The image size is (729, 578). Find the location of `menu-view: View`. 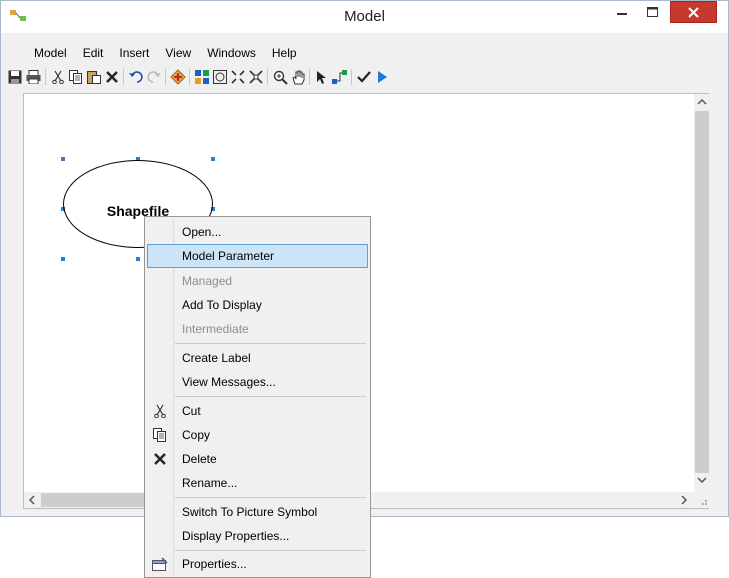

menu-view: View is located at coordinates (178, 53).